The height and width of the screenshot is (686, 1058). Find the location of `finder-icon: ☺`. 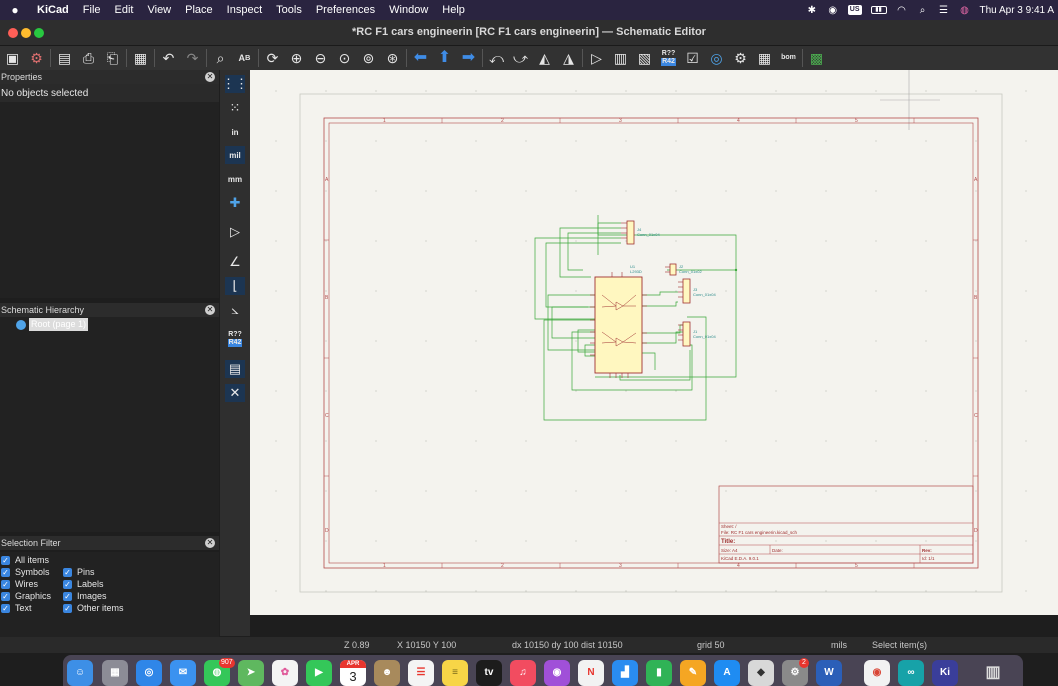

finder-icon: ☺ is located at coordinates (80, 673).